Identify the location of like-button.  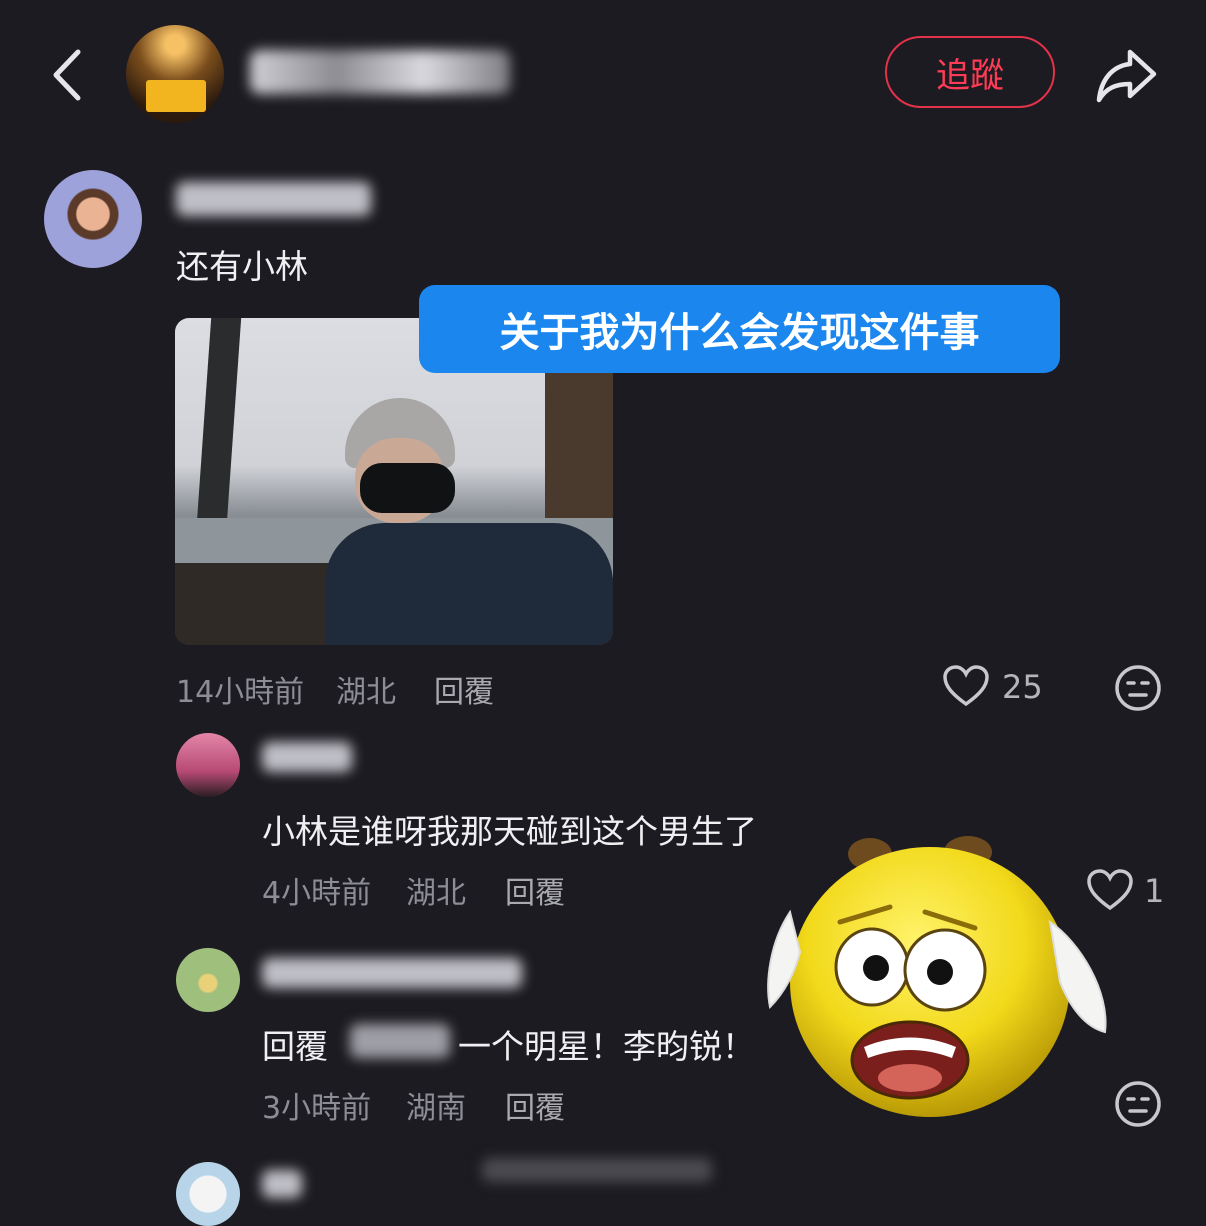
(966, 686).